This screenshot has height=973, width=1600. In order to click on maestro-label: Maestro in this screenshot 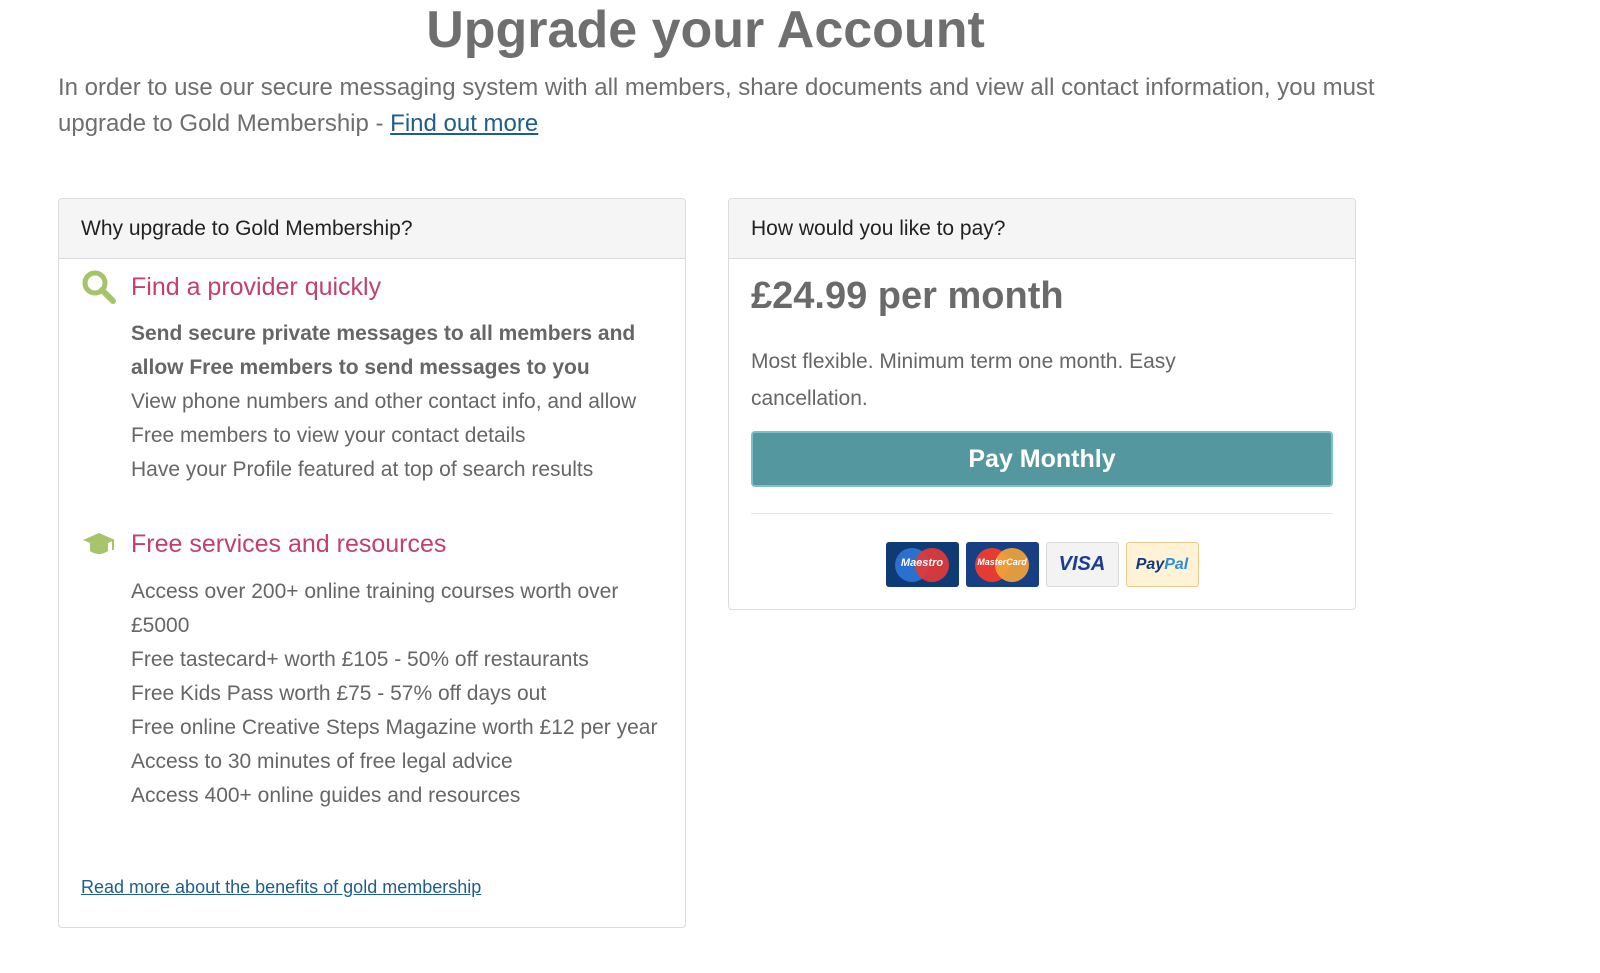, I will do `click(922, 562)`.